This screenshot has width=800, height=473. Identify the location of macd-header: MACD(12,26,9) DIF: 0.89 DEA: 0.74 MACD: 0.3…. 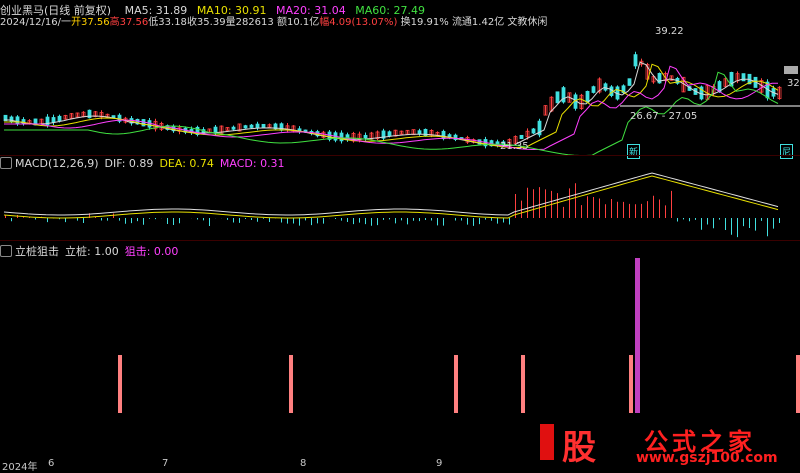
(145, 163).